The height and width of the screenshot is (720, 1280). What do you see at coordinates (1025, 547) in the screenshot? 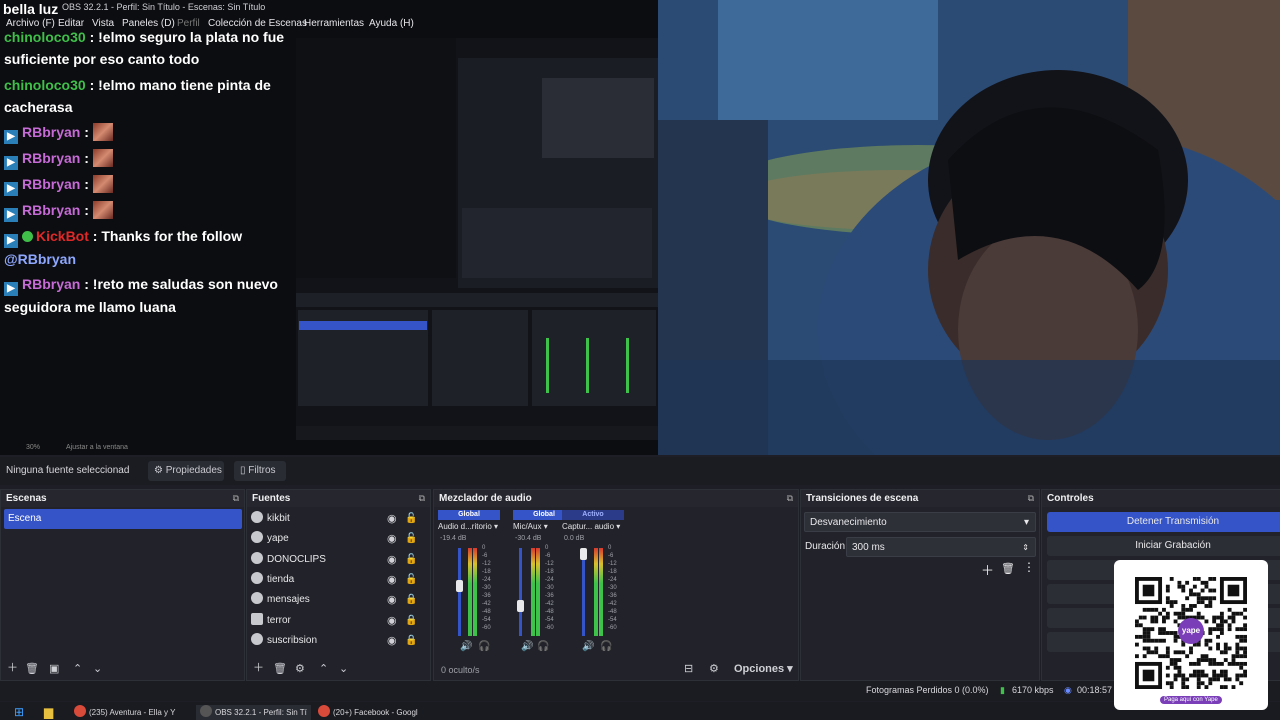
I see `stepper-icon: ⇕` at bounding box center [1025, 547].